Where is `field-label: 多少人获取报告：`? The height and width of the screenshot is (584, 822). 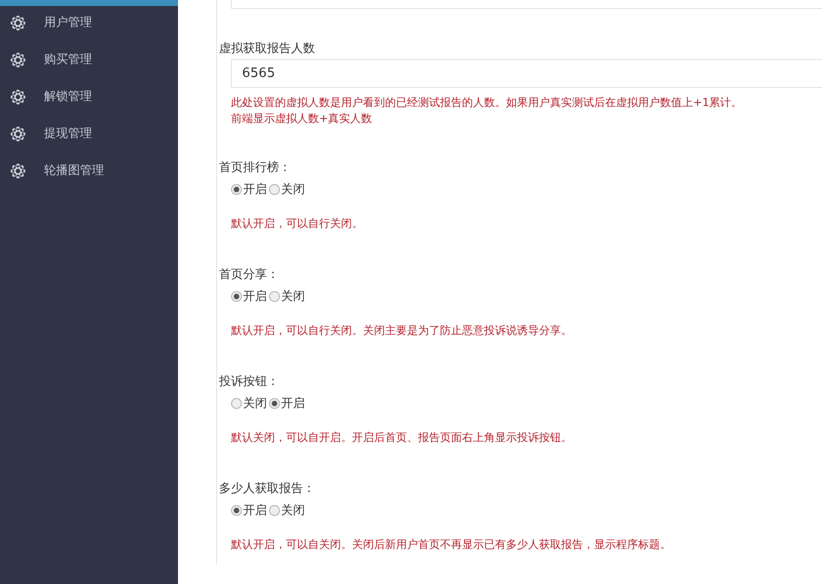 field-label: 多少人获取报告： is located at coordinates (267, 488).